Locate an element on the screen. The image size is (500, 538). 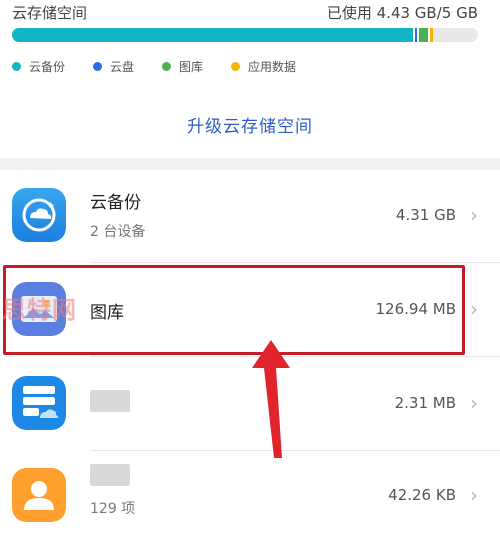
cloud-backup-icon is located at coordinates (39, 215).